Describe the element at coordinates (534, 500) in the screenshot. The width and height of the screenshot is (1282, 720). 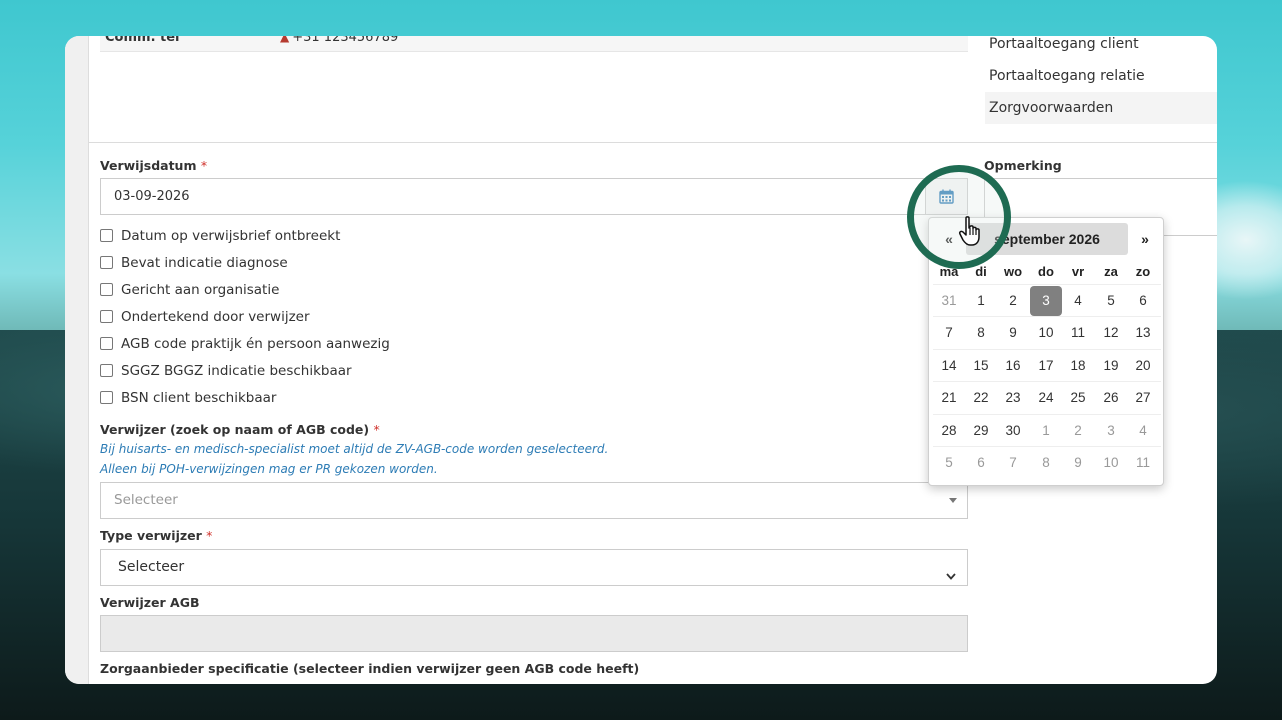
I see `verwijzer-select: Selecteer` at that location.